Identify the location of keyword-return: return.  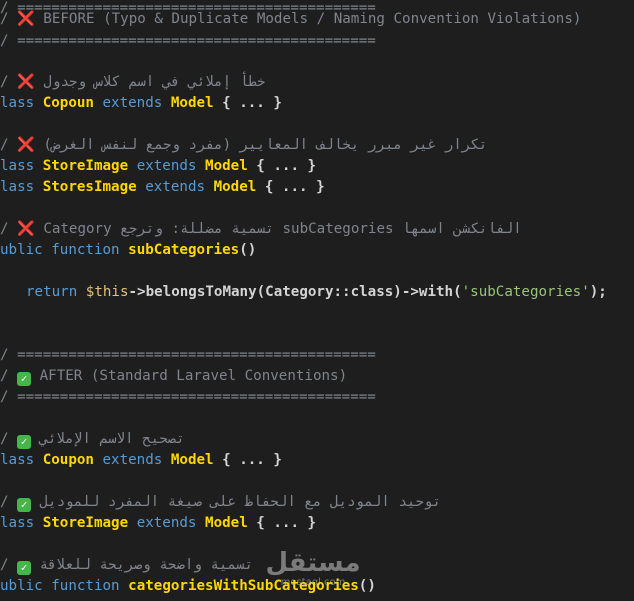
(52, 292).